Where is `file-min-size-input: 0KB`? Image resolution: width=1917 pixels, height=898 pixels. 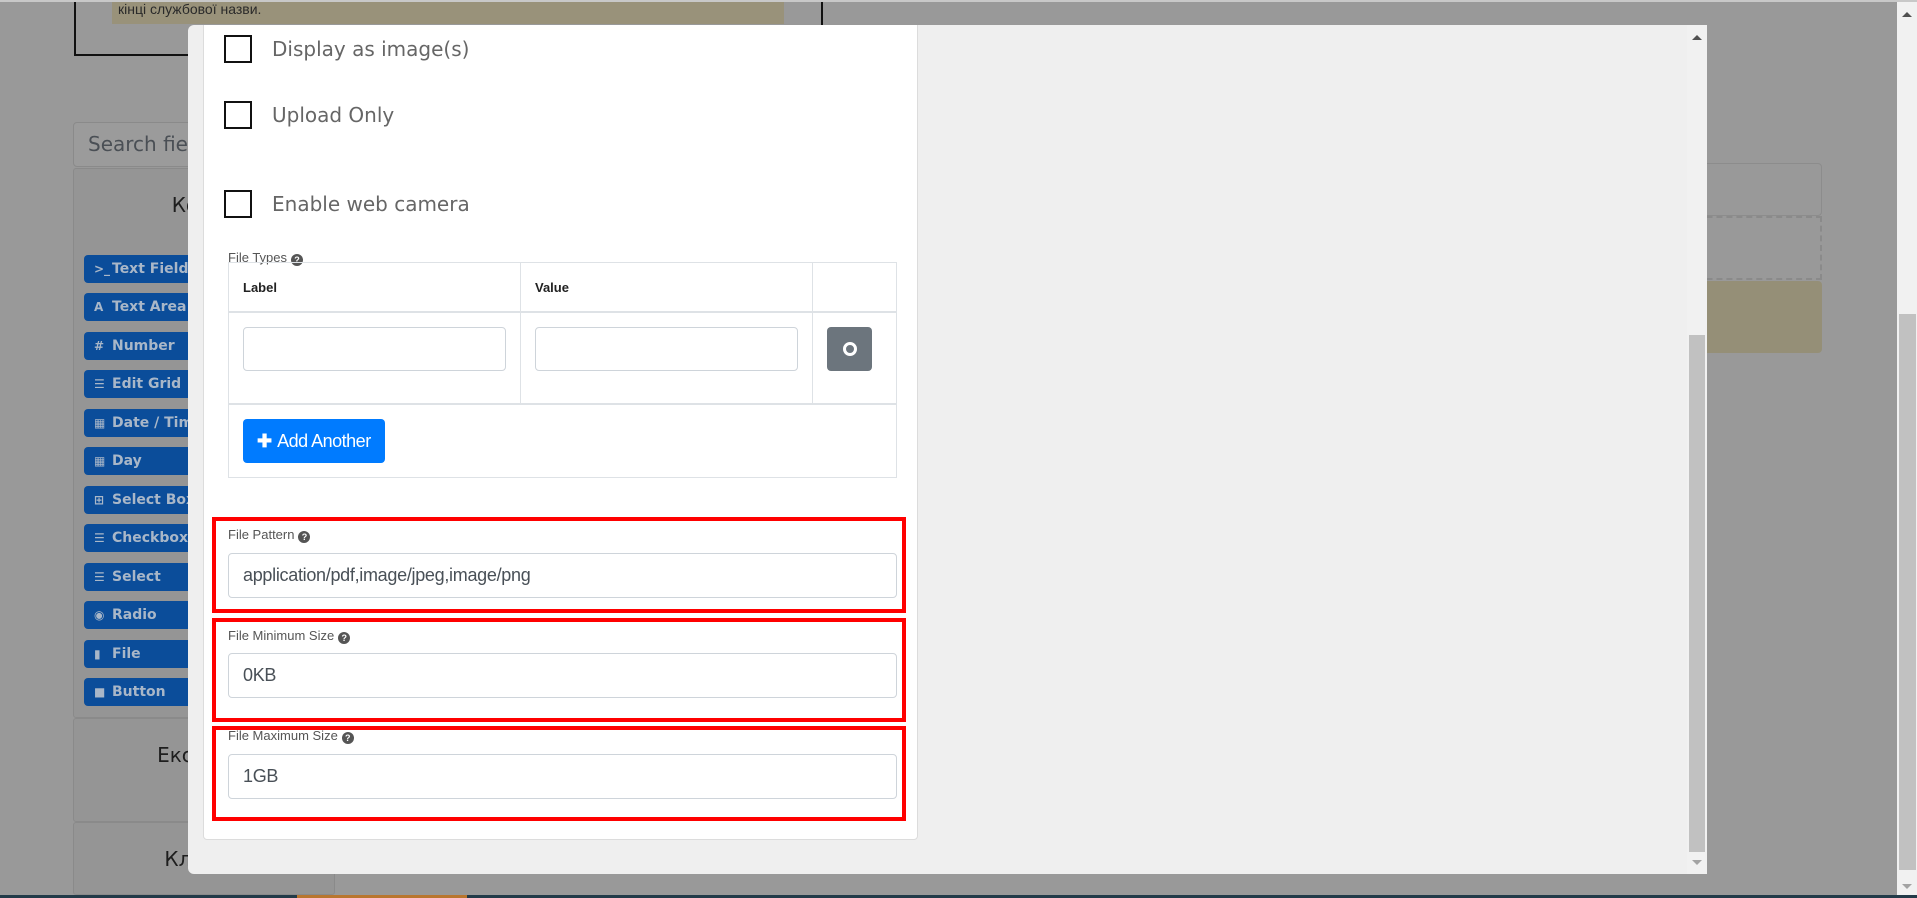 file-min-size-input: 0KB is located at coordinates (562, 675).